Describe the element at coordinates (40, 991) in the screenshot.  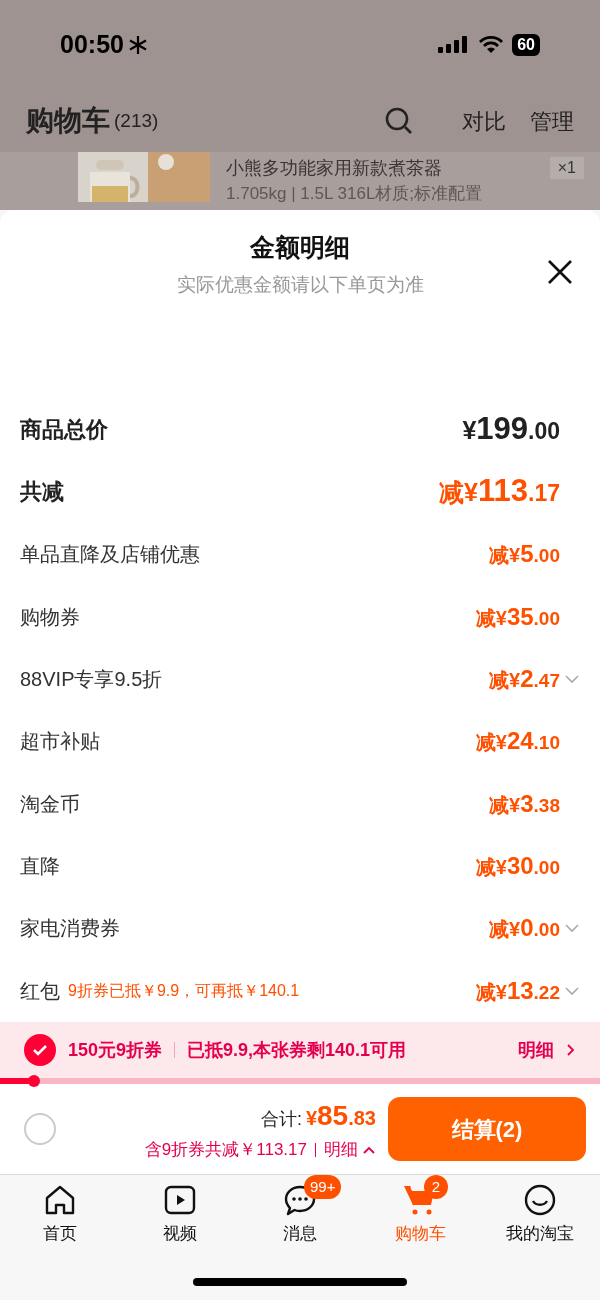
I see `row-label: 红包` at that location.